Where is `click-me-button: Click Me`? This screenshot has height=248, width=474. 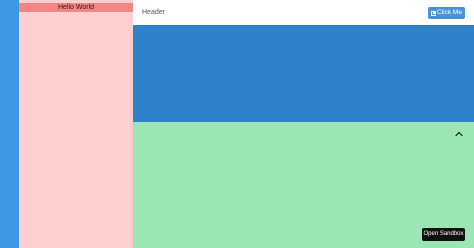 click-me-button: Click Me is located at coordinates (446, 13).